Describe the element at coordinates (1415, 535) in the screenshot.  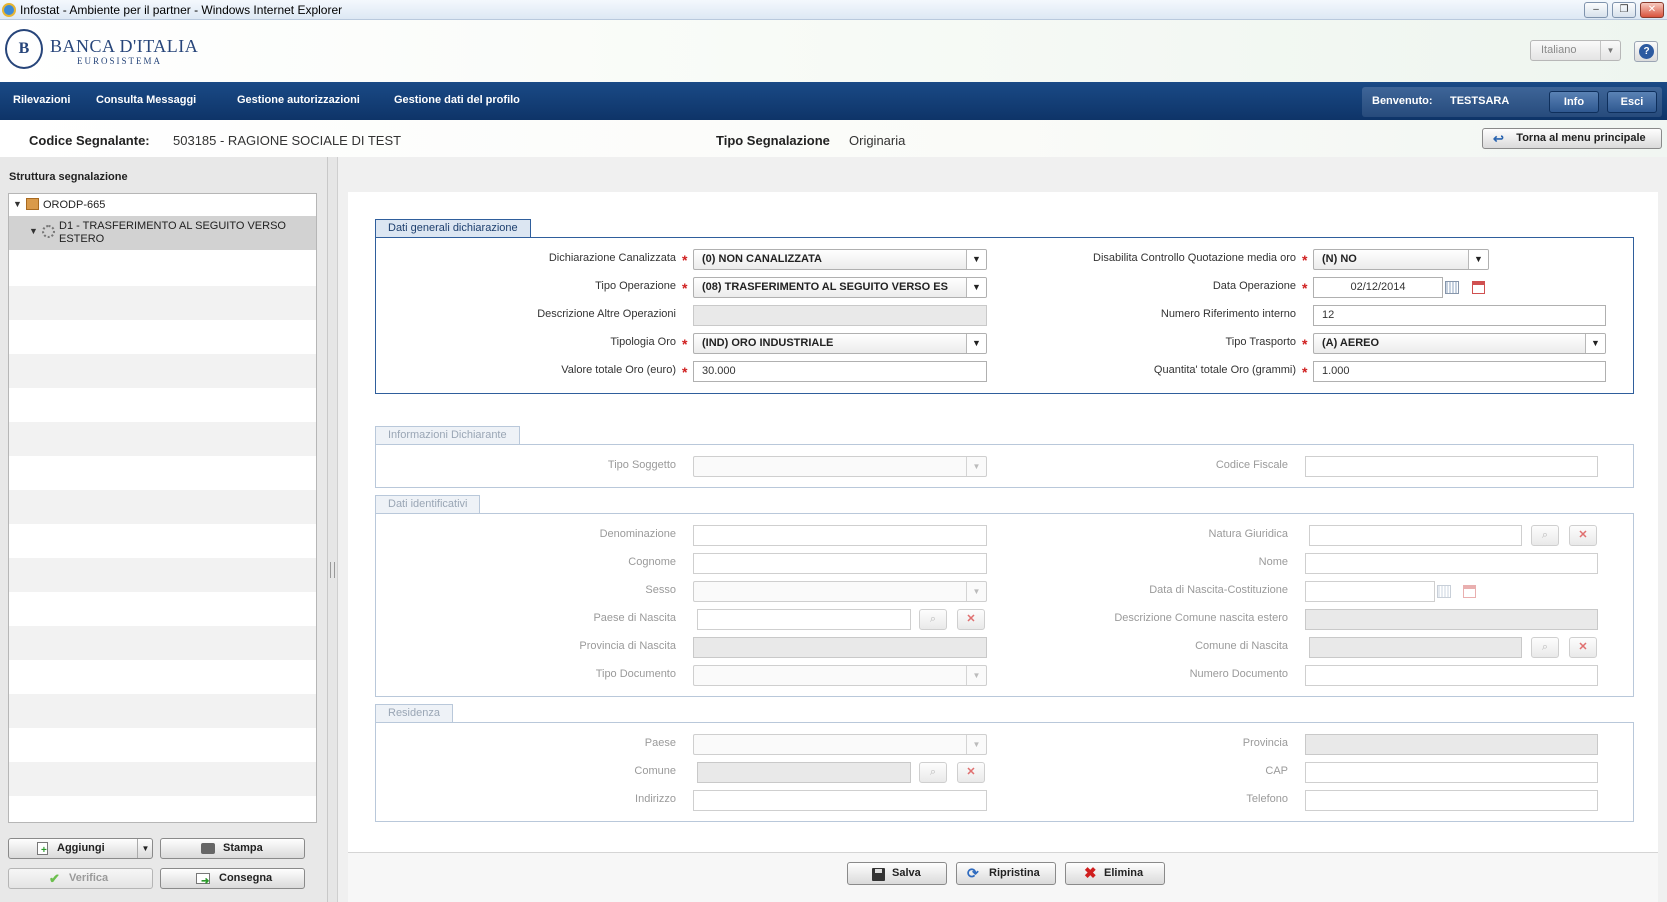
I see `natura-giuridica-input` at that location.